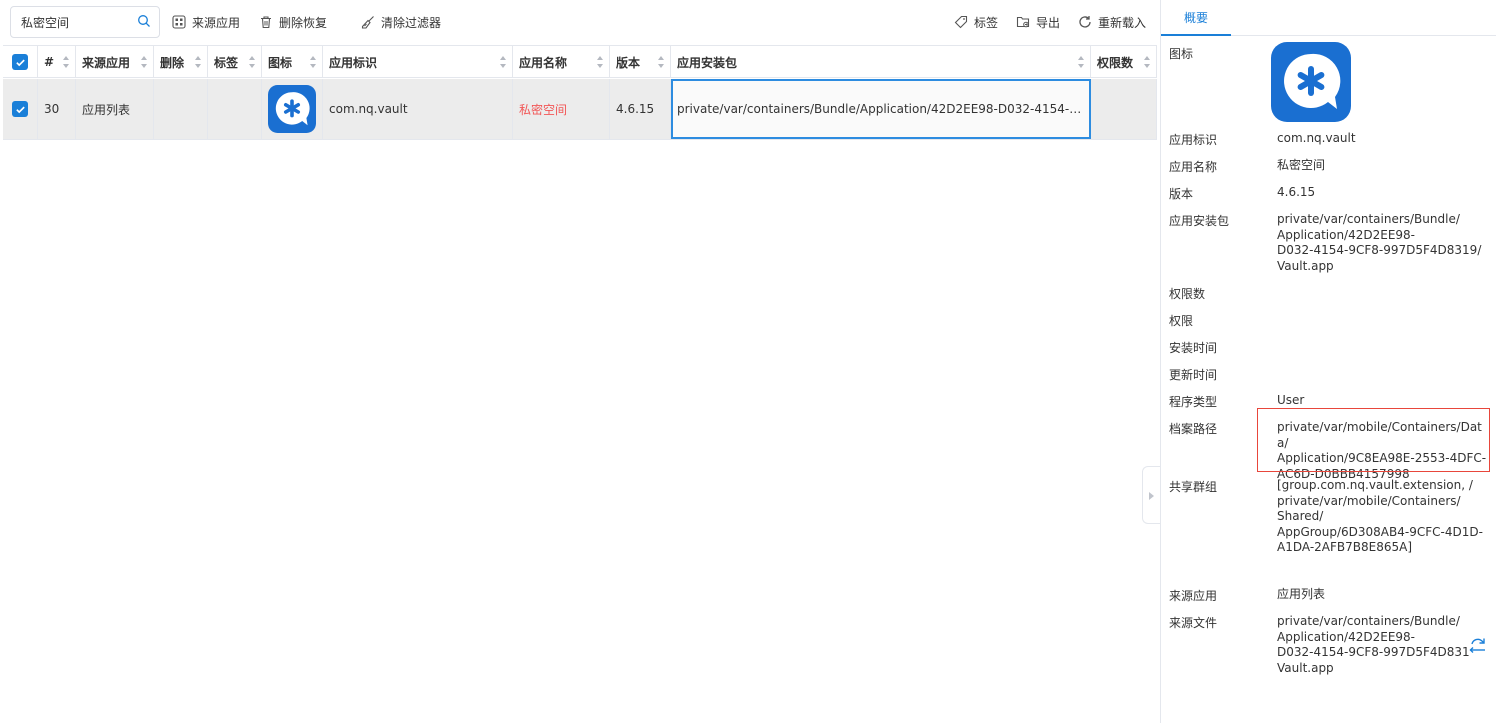 The width and height of the screenshot is (1496, 723). I want to click on column-header-permission-count: 权限数, so click(1124, 62).